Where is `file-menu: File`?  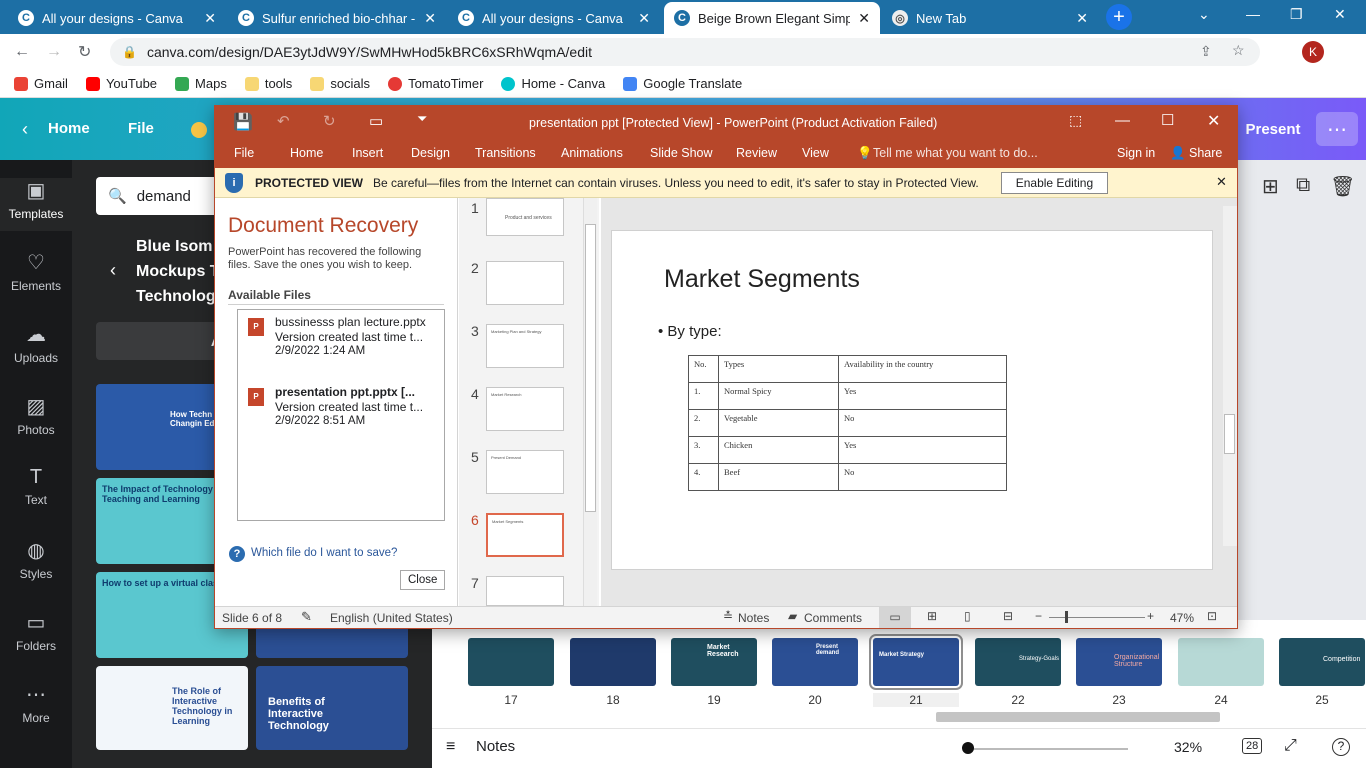 file-menu: File is located at coordinates (141, 128).